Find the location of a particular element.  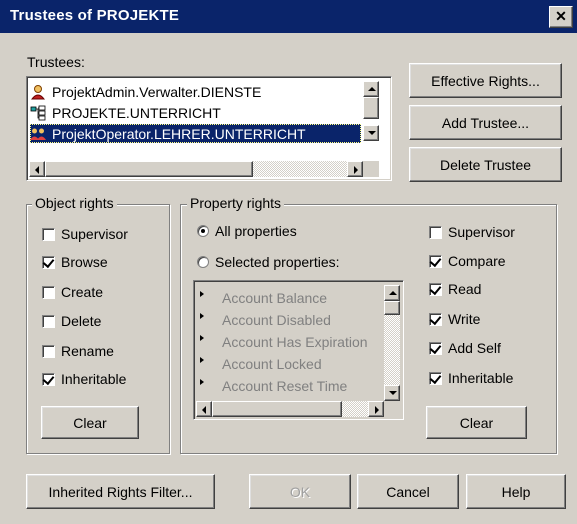

property-inheritable-checkbox: Inheritable is located at coordinates (471, 378).